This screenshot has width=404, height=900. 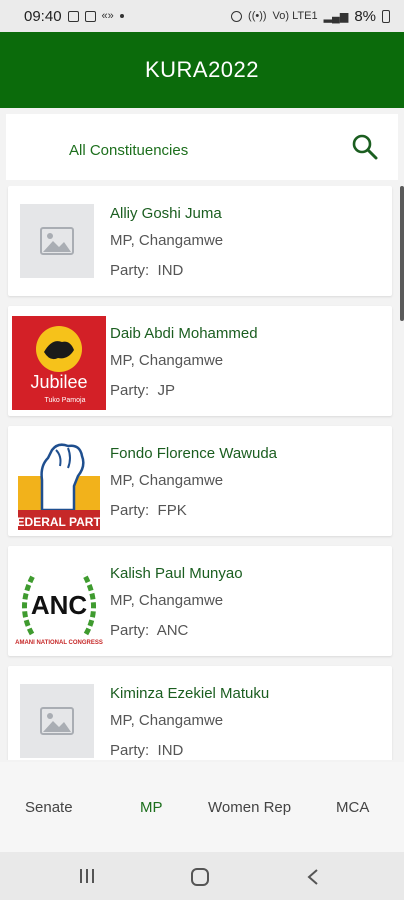 I want to click on list-scrollbar, so click(x=402, y=253).